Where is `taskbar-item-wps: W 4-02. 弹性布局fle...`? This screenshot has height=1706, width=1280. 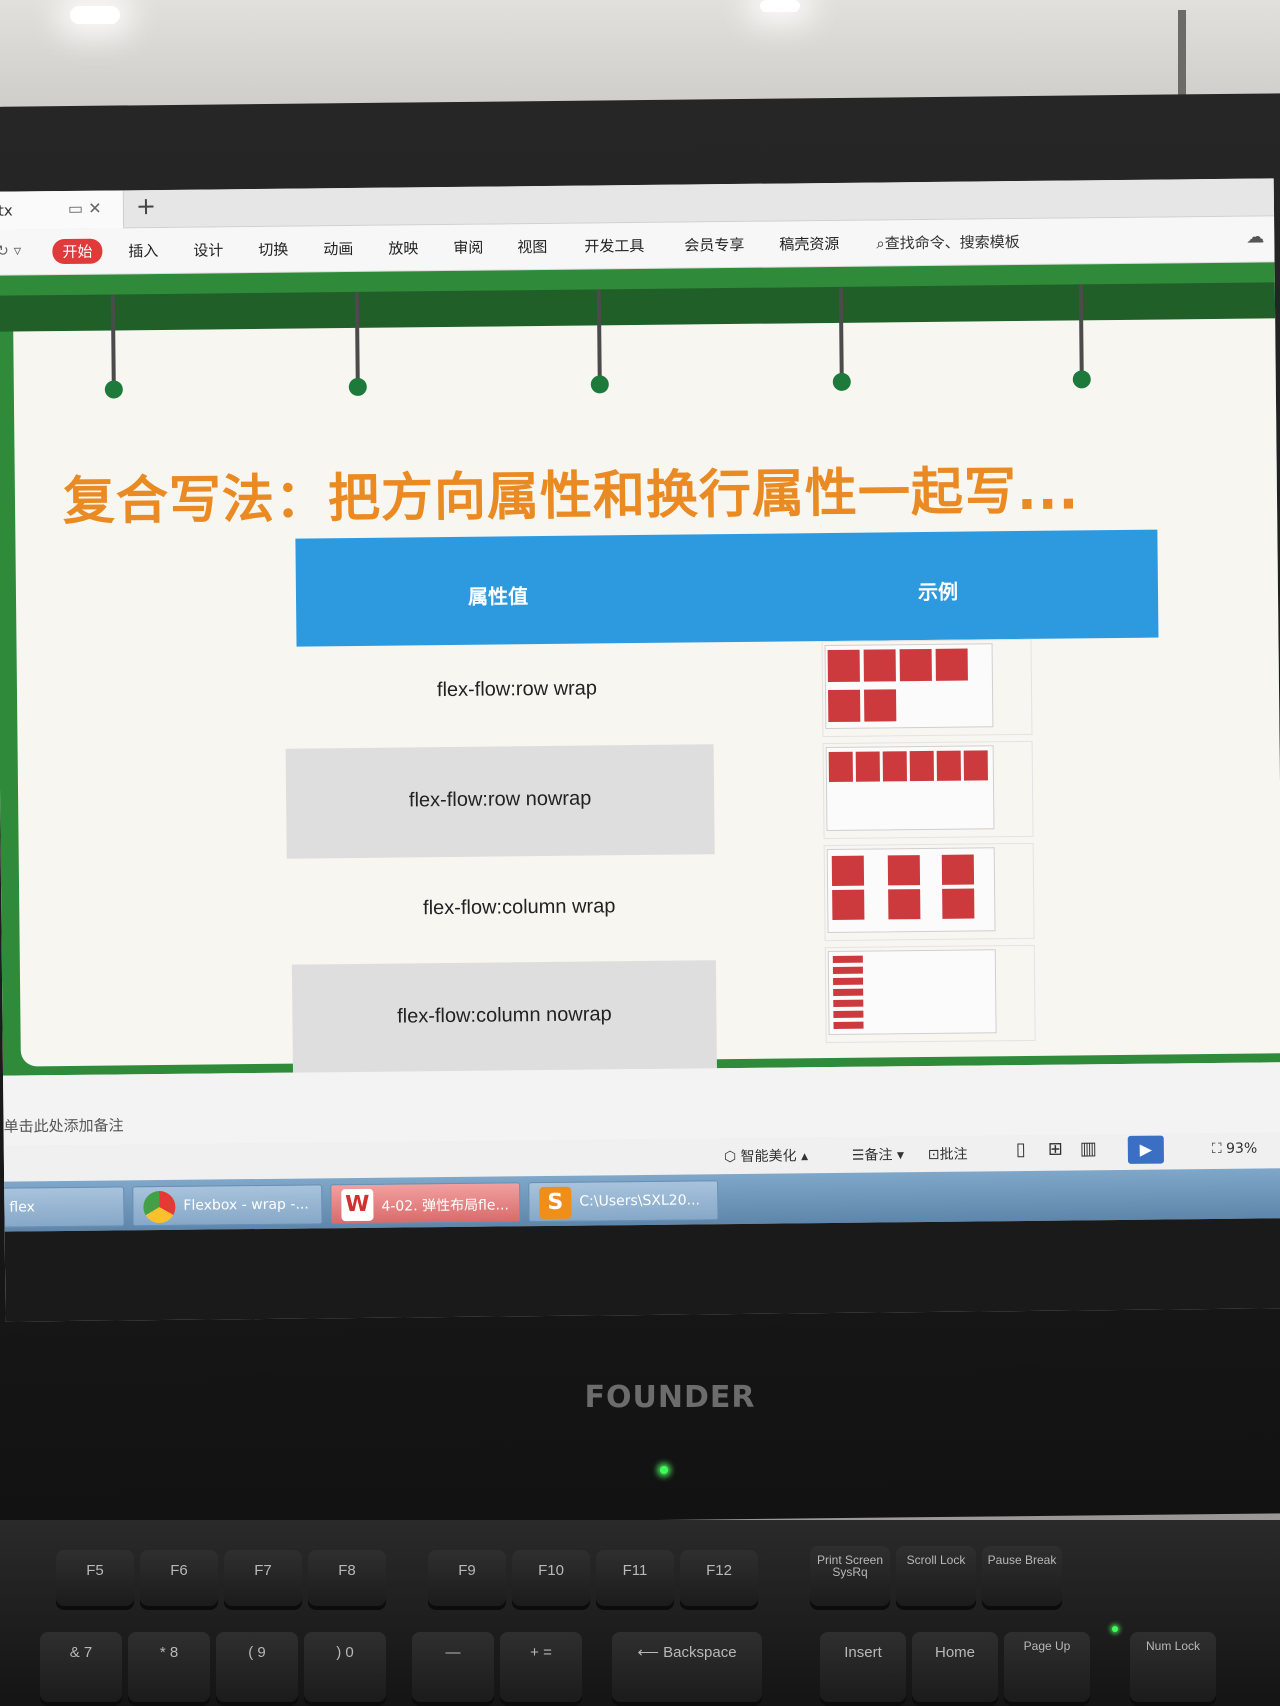 taskbar-item-wps: W 4-02. 弹性布局fle... is located at coordinates (425, 1203).